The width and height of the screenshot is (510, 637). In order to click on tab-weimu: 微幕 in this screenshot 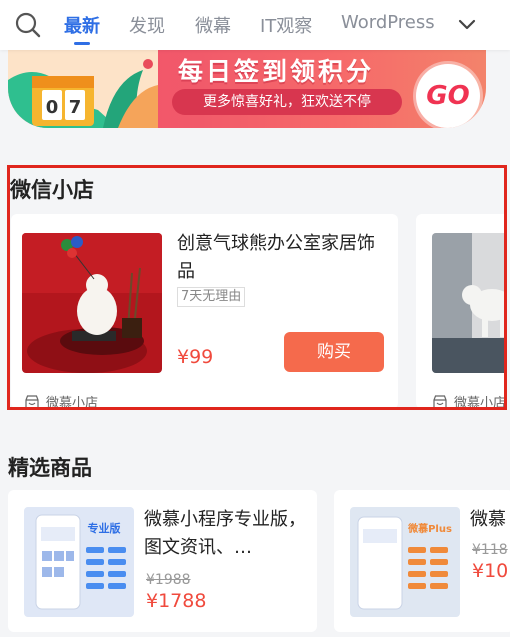, I will do `click(213, 25)`.